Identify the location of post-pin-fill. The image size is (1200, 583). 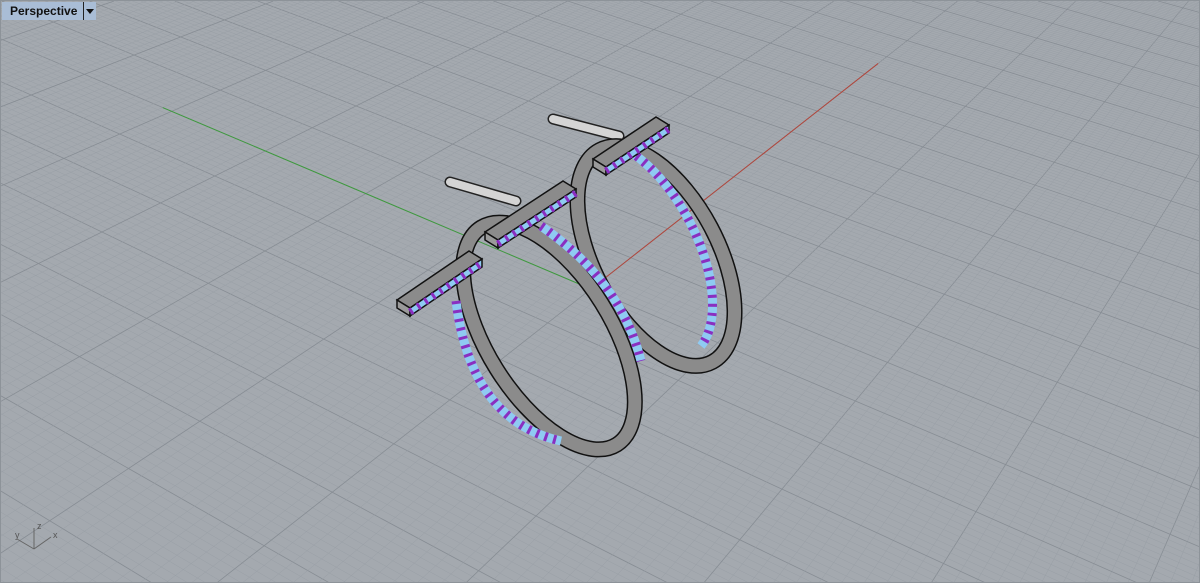
(483, 191).